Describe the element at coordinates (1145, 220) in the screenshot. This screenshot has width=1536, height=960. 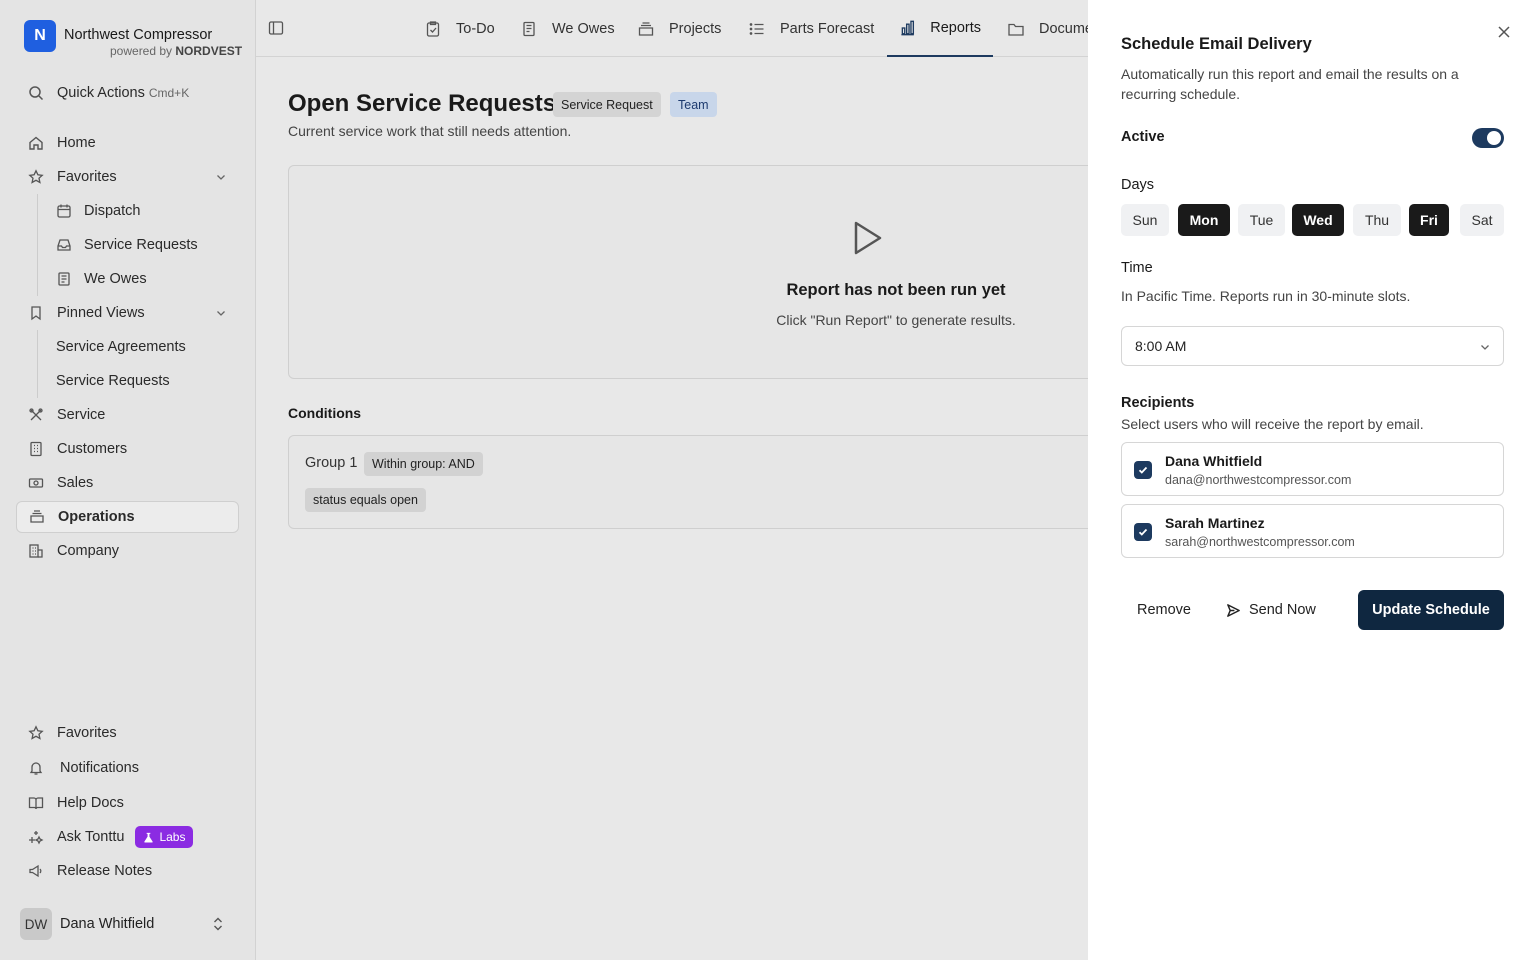
I see `day-toggle-sun: Sun` at that location.